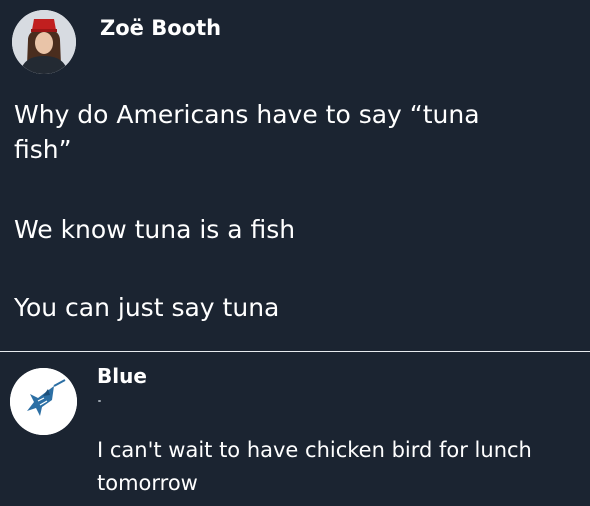 The width and height of the screenshot is (590, 506). Describe the element at coordinates (160, 28) in the screenshot. I see `author-name: Zoë Booth` at that location.